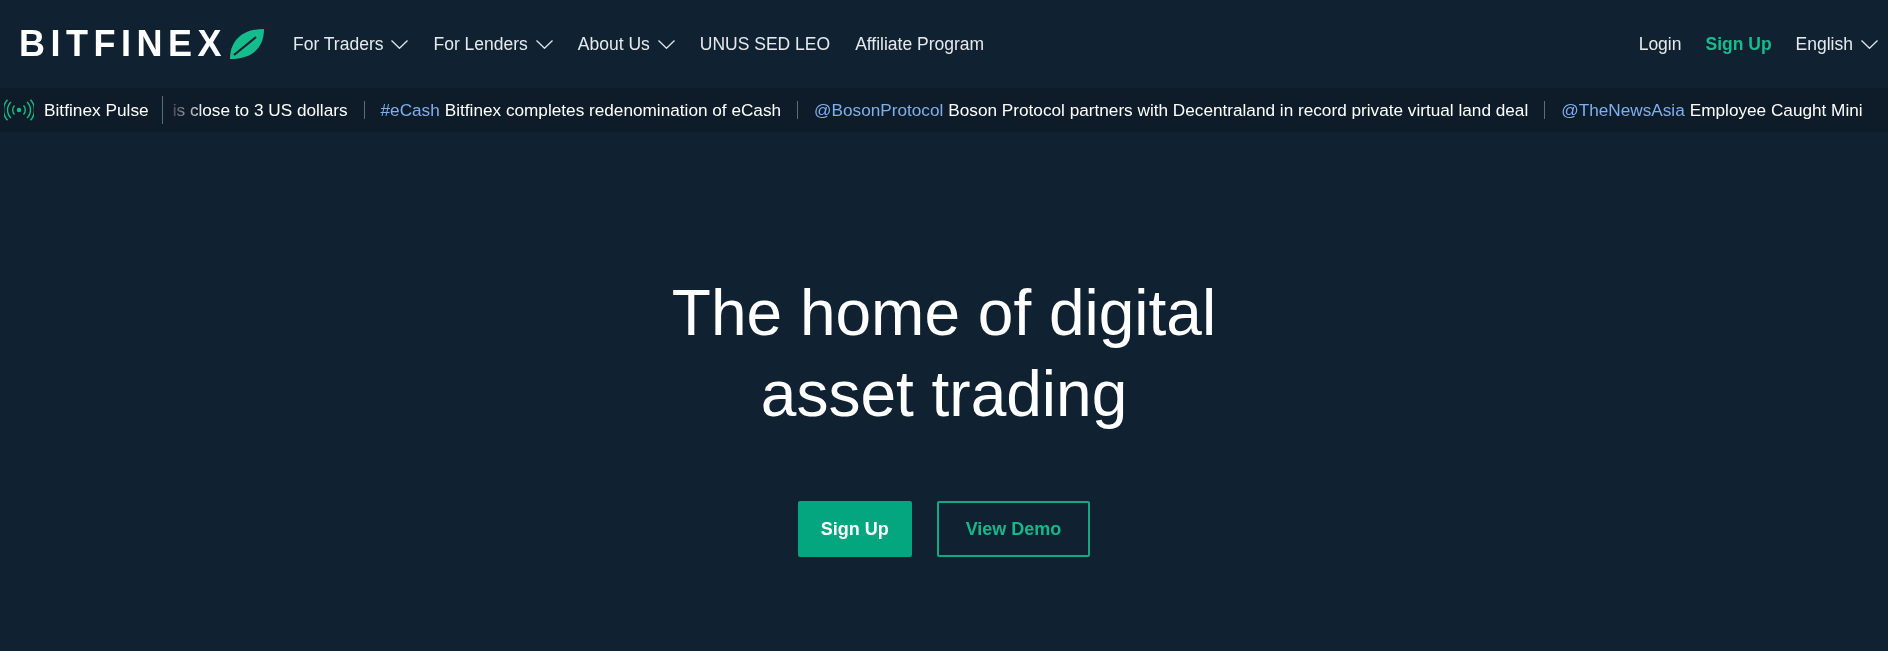  Describe the element at coordinates (613, 110) in the screenshot. I see `news-headline: Bitfinex completes redenomination of eCash` at that location.